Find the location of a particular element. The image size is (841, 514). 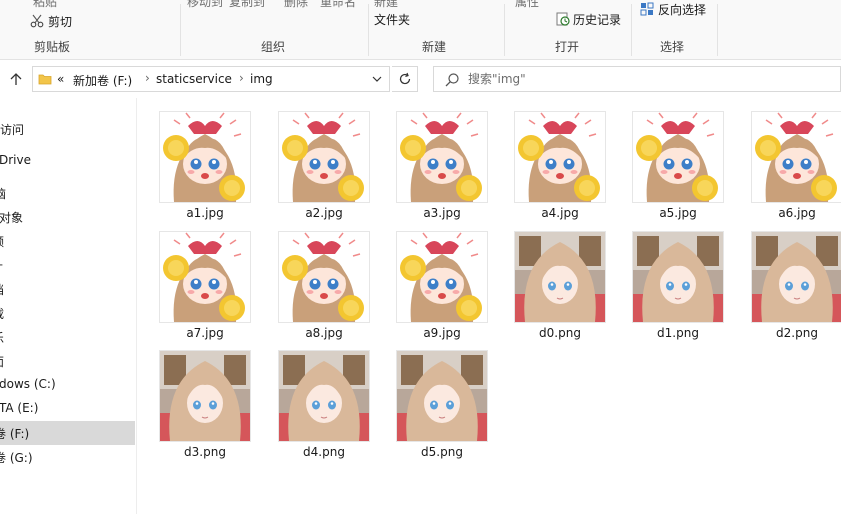

select-group: 反向选择 选择 is located at coordinates (674, 30).